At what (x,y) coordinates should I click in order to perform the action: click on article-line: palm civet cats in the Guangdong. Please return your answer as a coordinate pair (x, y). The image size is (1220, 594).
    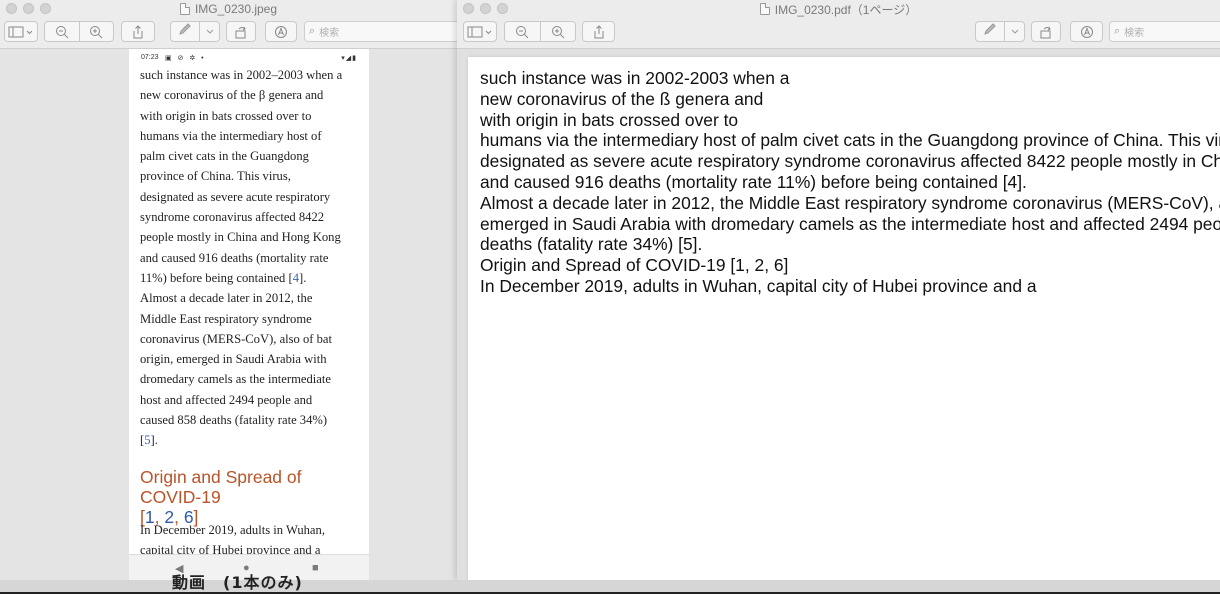
    Looking at the image, I should click on (224, 156).